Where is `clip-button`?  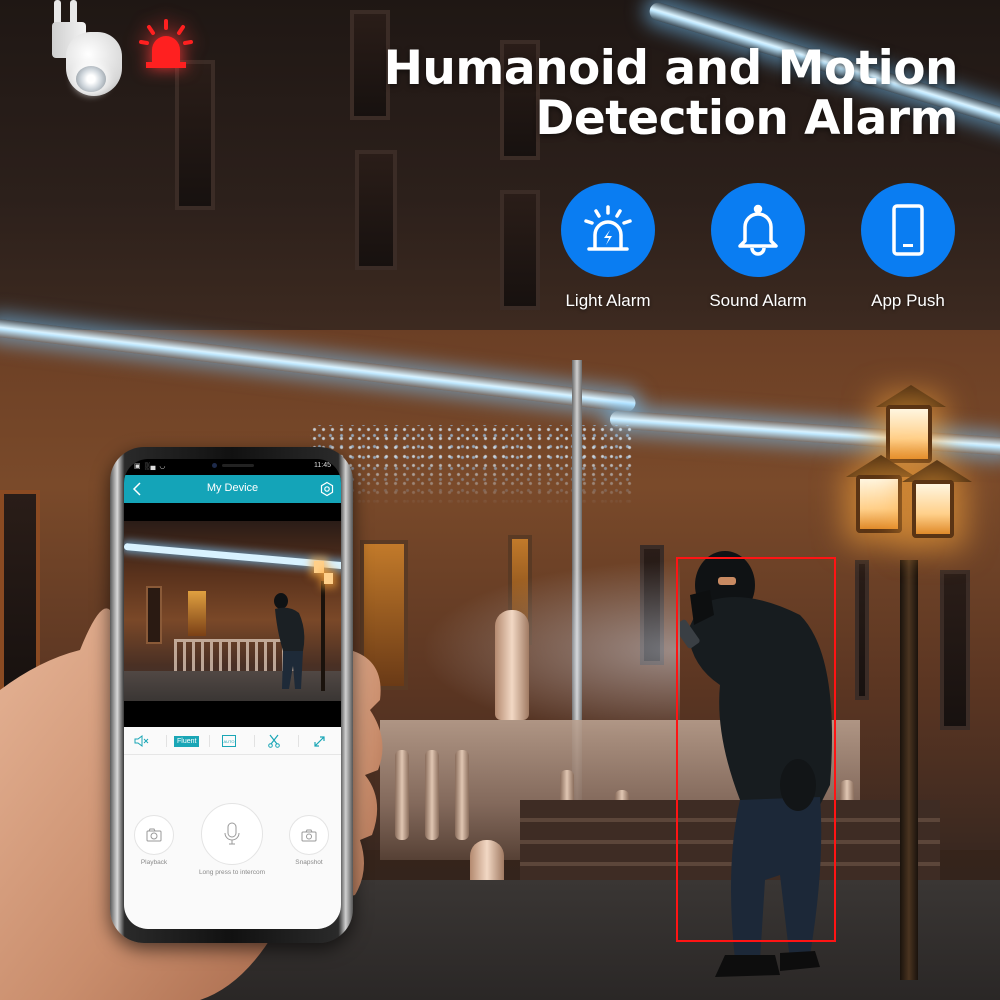
clip-button is located at coordinates (274, 741).